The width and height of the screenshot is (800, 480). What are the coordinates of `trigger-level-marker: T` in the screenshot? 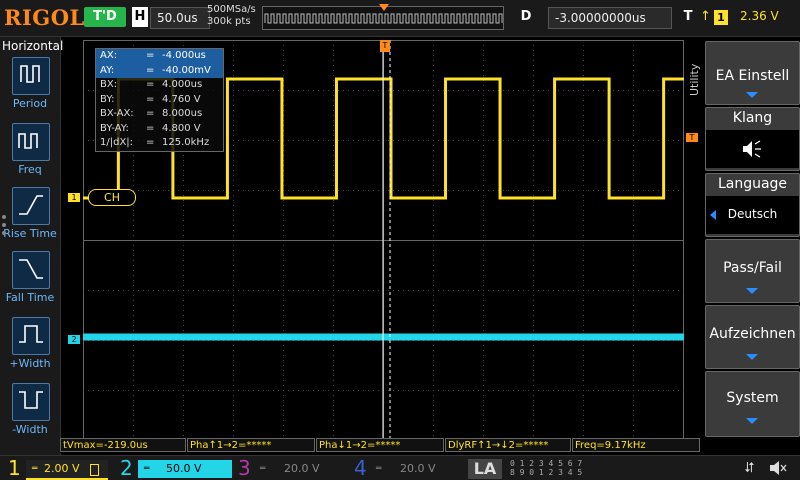 It's located at (692, 137).